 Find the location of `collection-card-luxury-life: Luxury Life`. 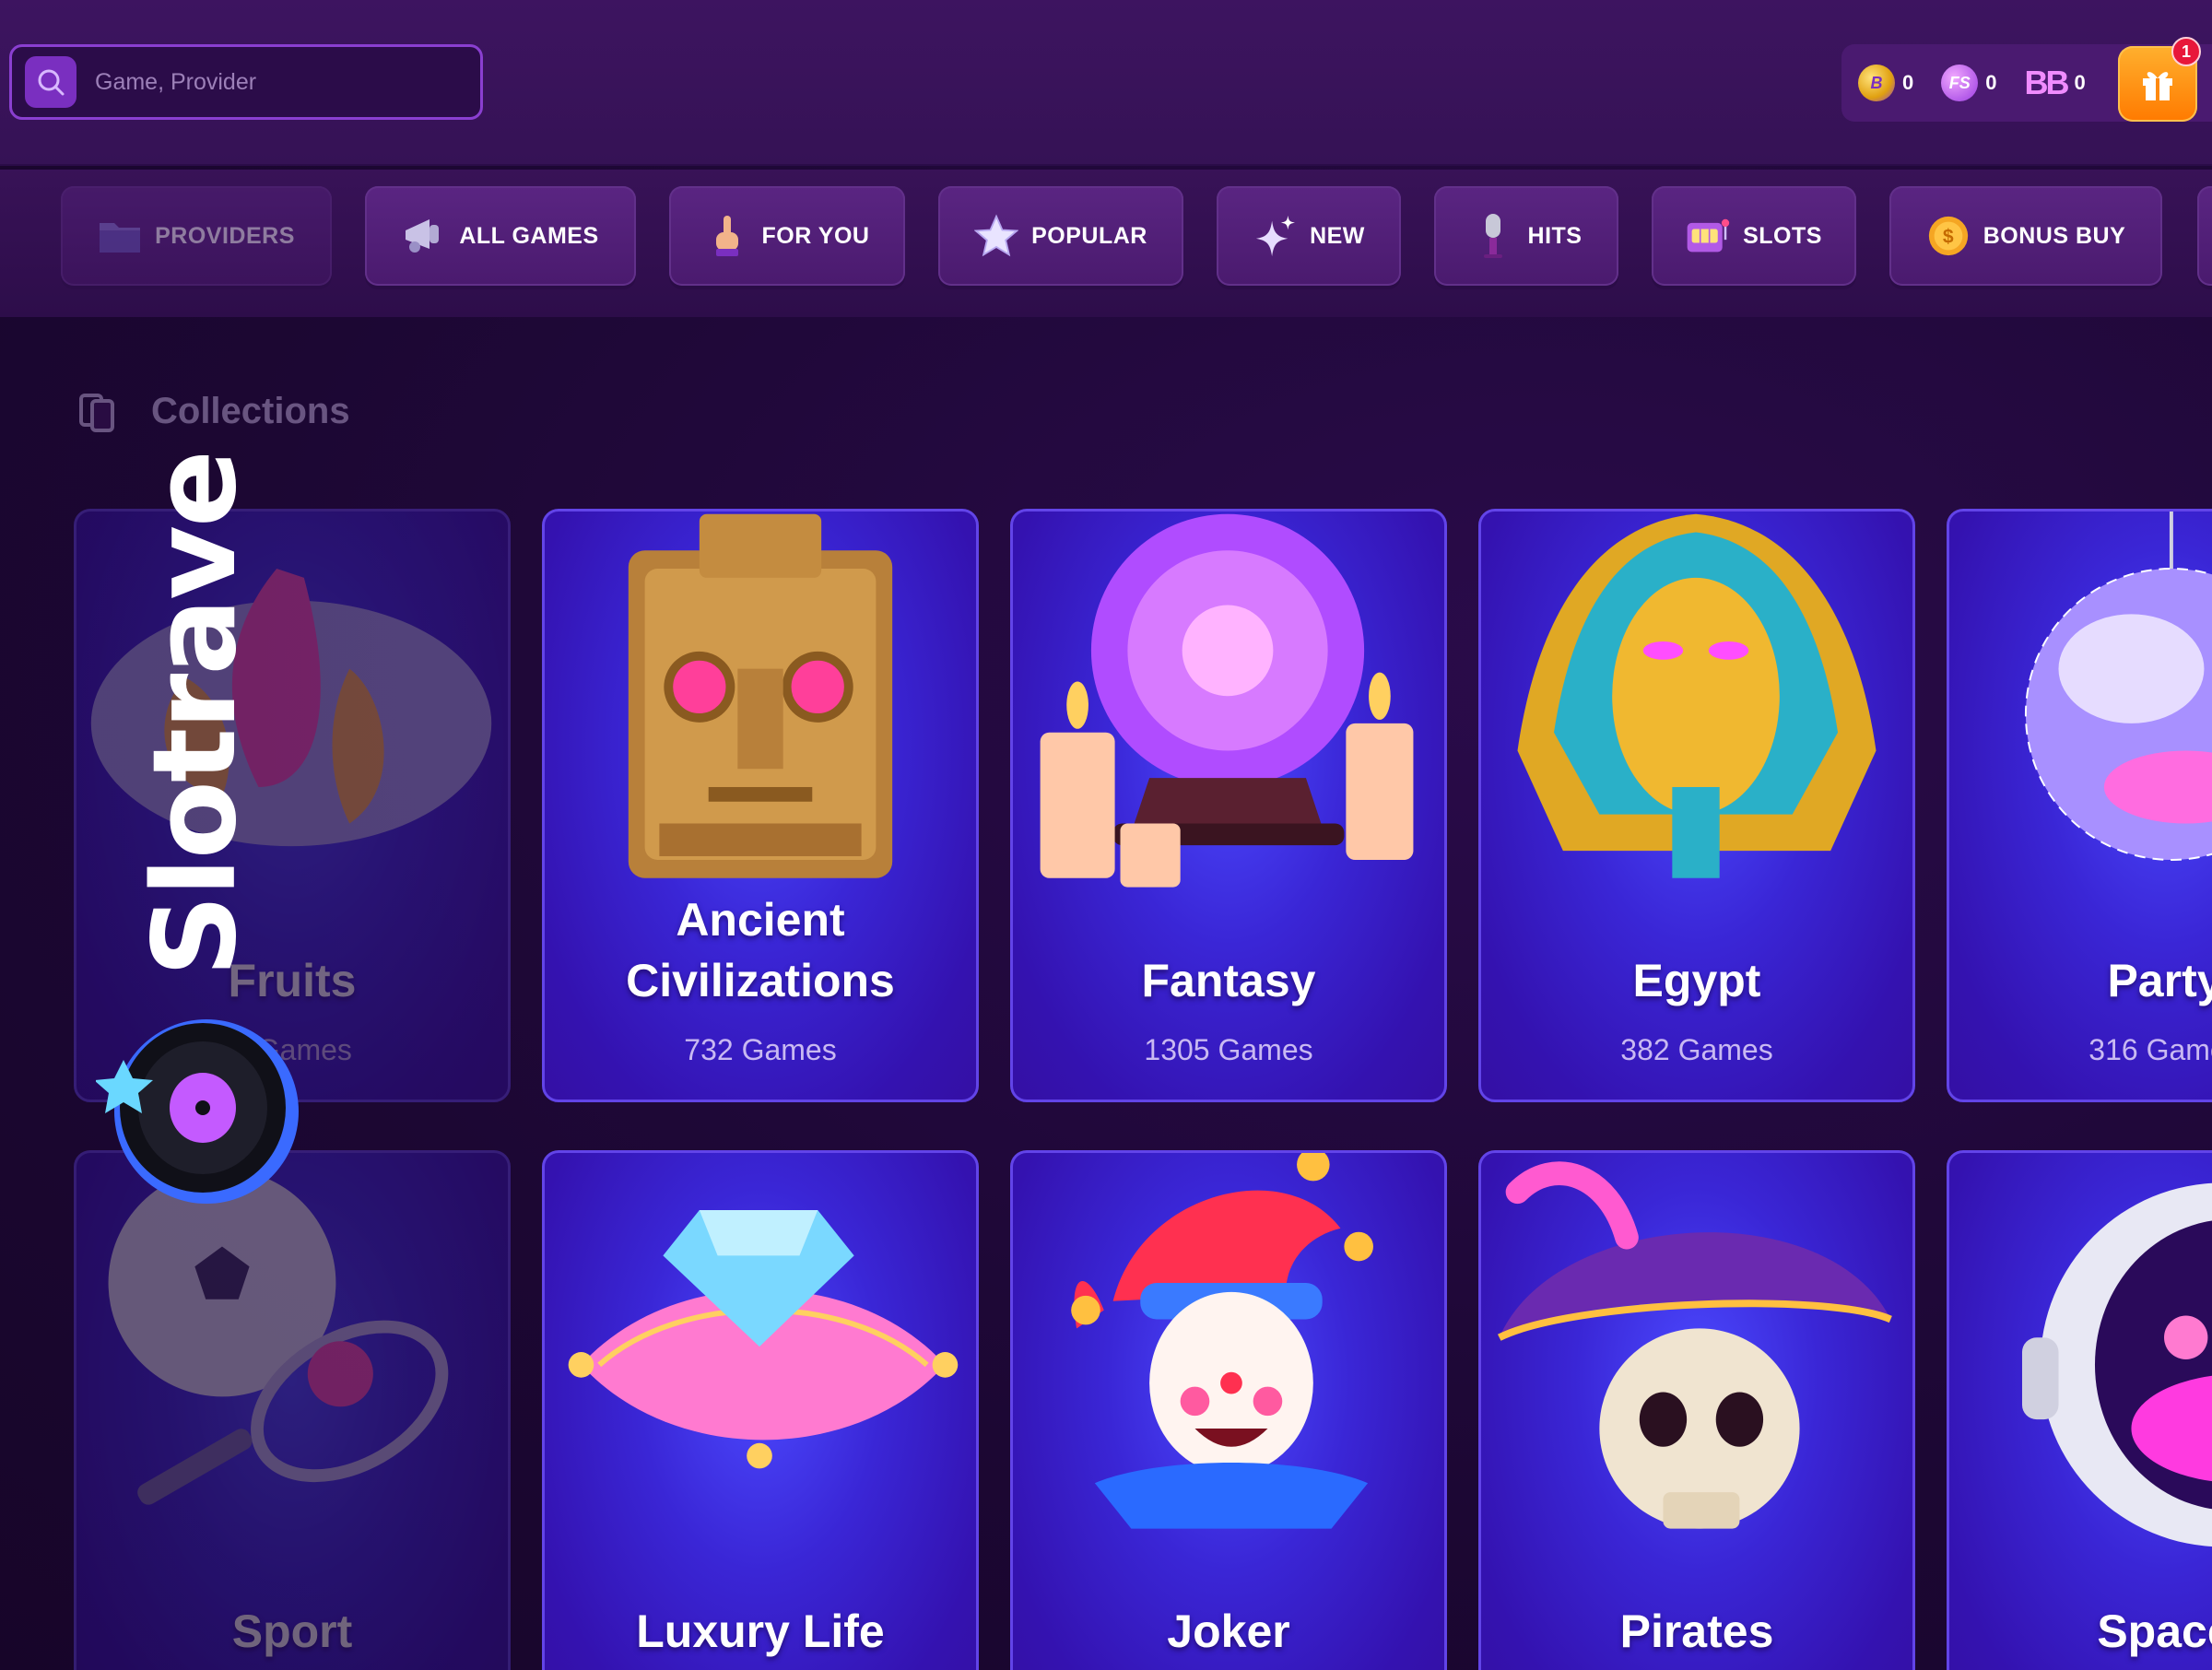

collection-card-luxury-life: Luxury Life is located at coordinates (760, 1410).